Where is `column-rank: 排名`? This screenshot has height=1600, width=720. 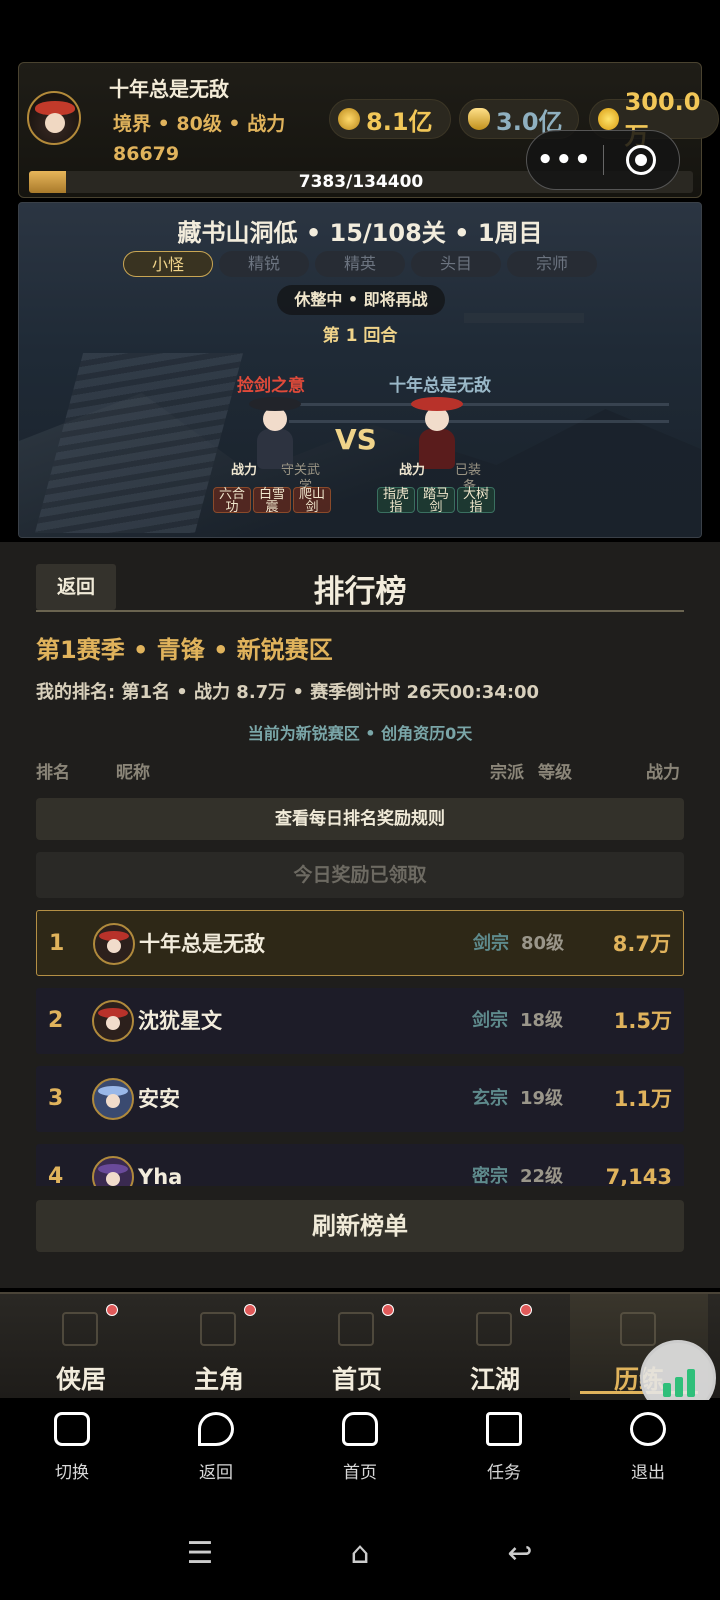
column-rank: 排名 is located at coordinates (53, 773).